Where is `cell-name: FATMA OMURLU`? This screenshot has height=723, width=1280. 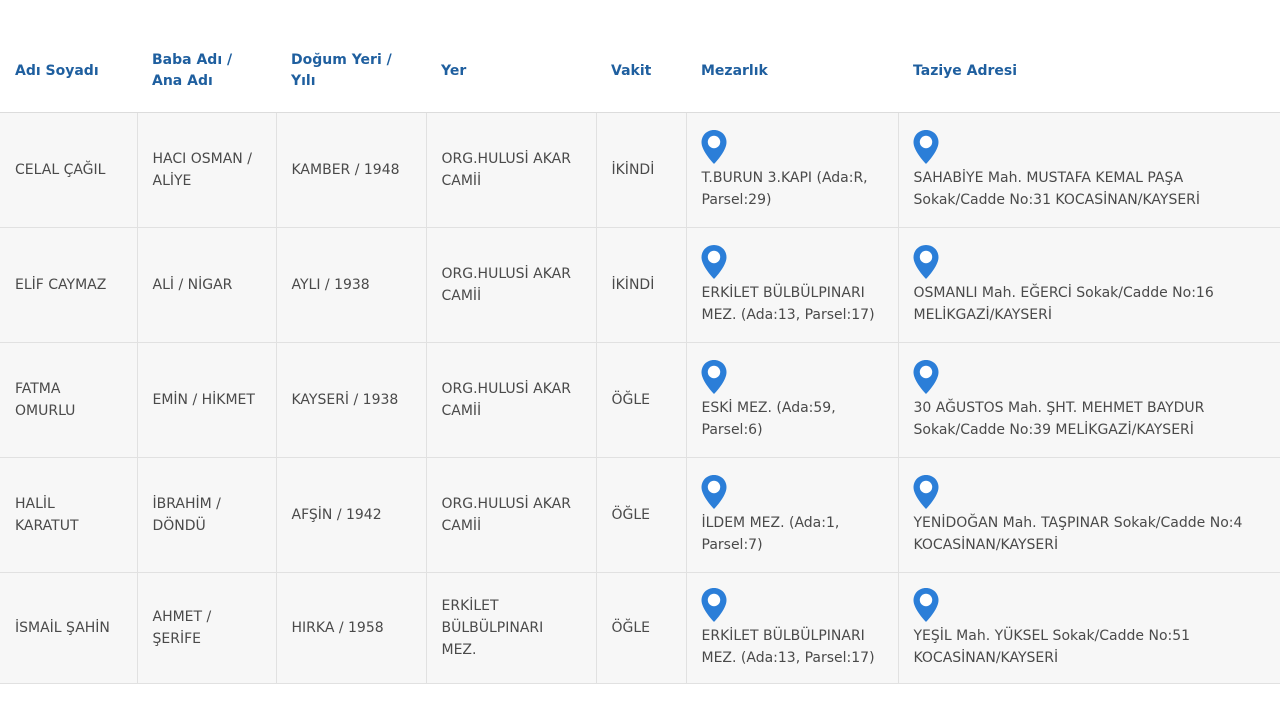 cell-name: FATMA OMURLU is located at coordinates (69, 400).